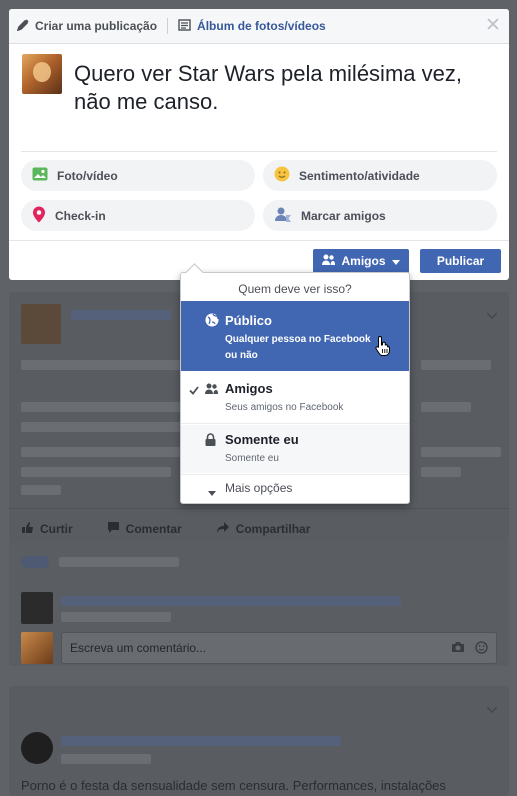 Image resolution: width=517 pixels, height=796 pixels. Describe the element at coordinates (42, 74) in the screenshot. I see `avatar` at that location.